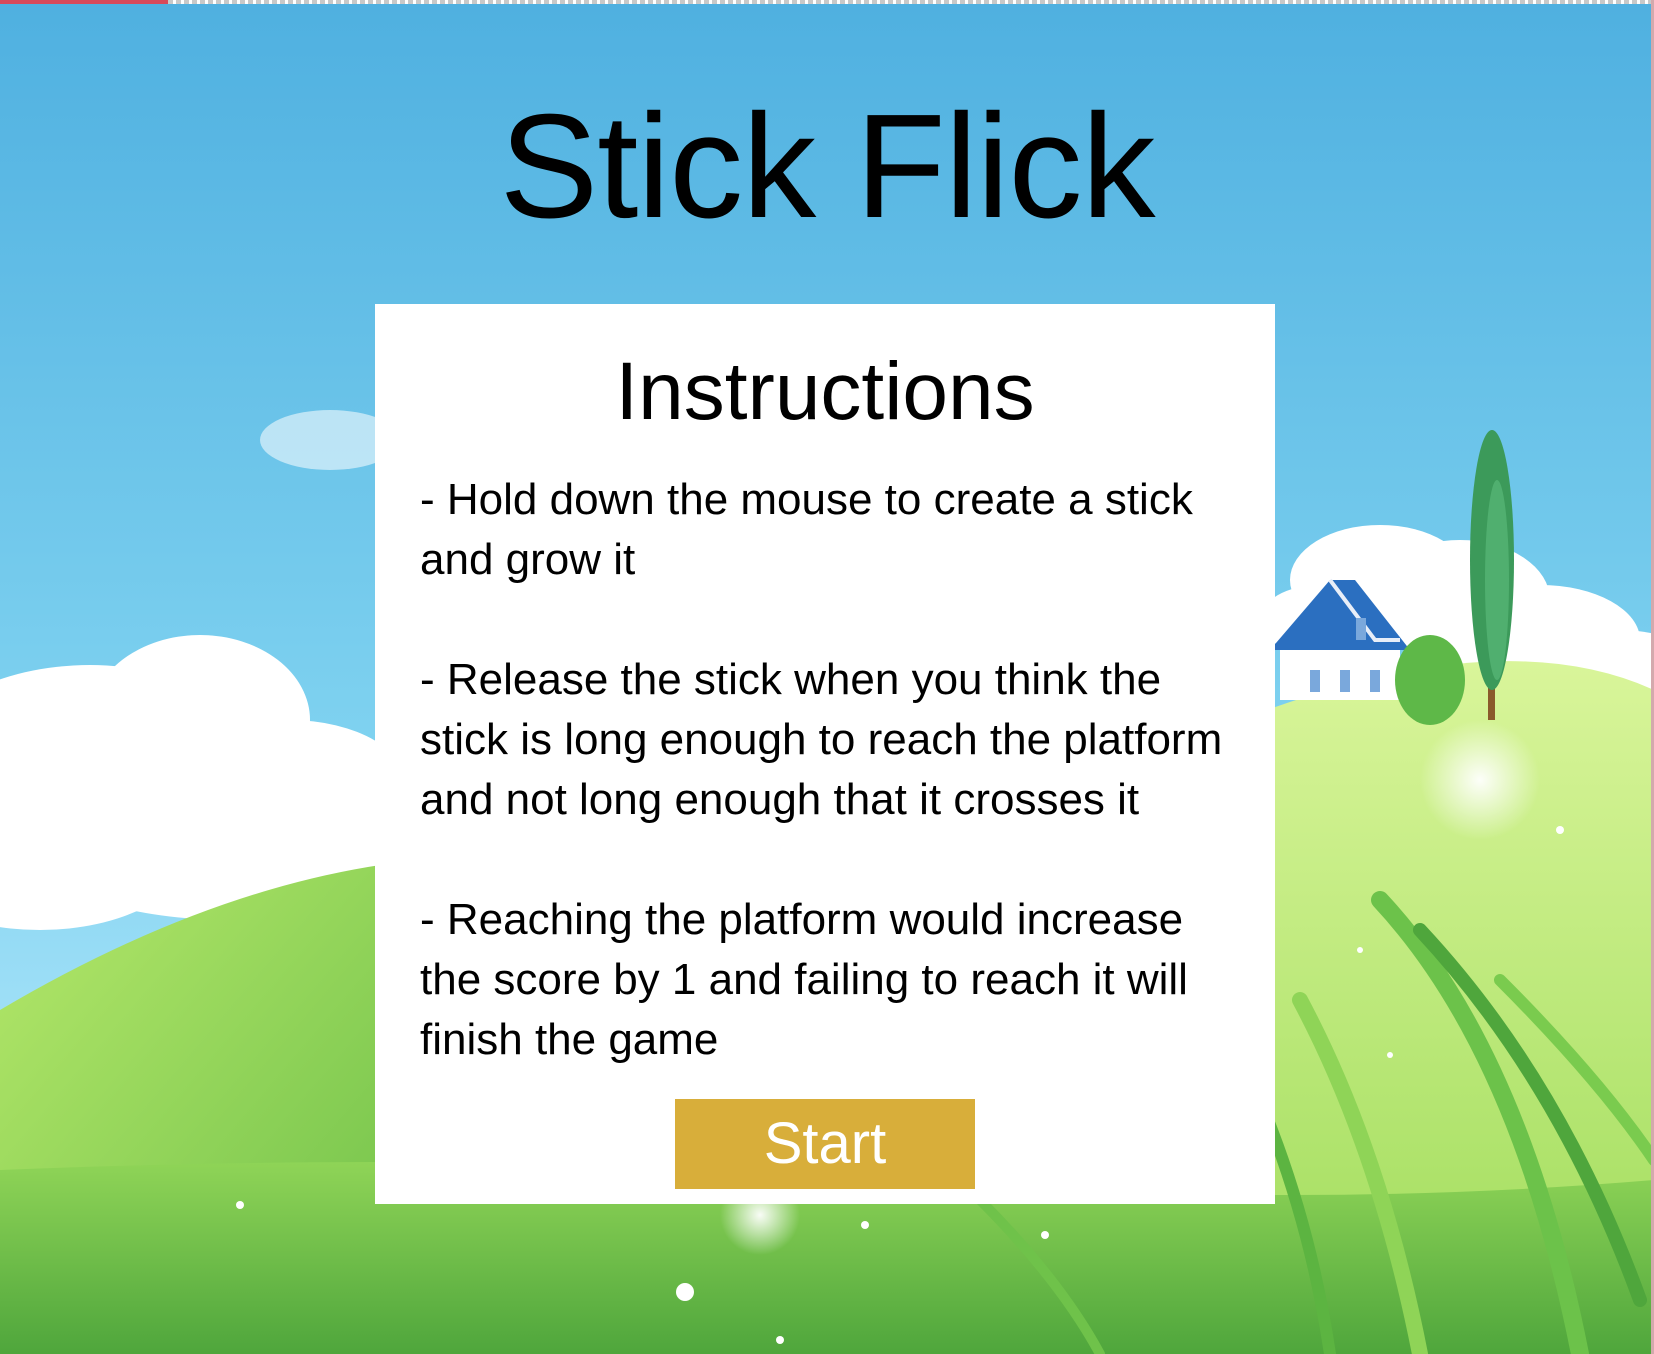 This screenshot has width=1654, height=1354. Describe the element at coordinates (825, 1144) in the screenshot. I see `start-button: Start` at that location.